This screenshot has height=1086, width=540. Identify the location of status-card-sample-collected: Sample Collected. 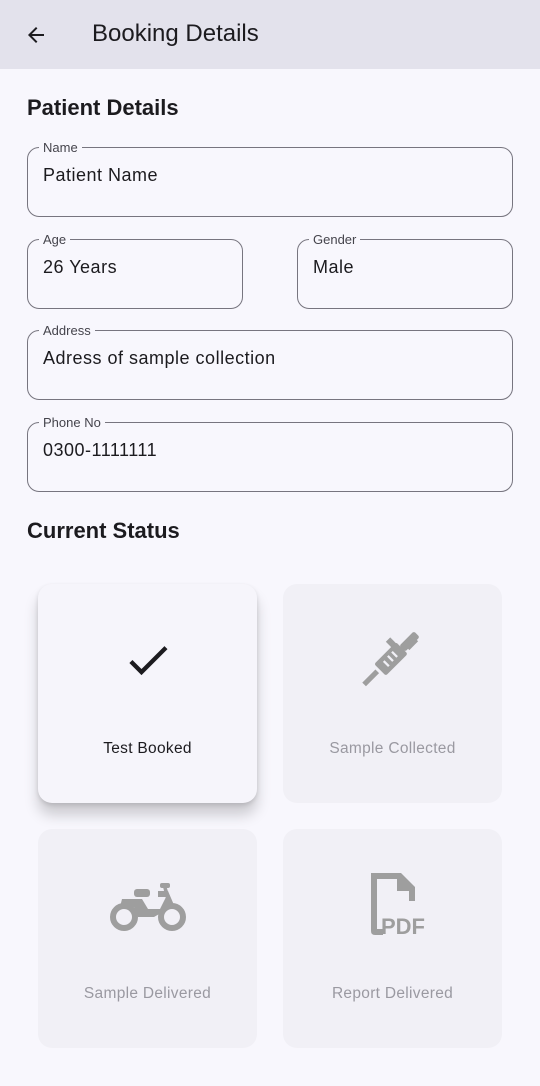
(392, 693).